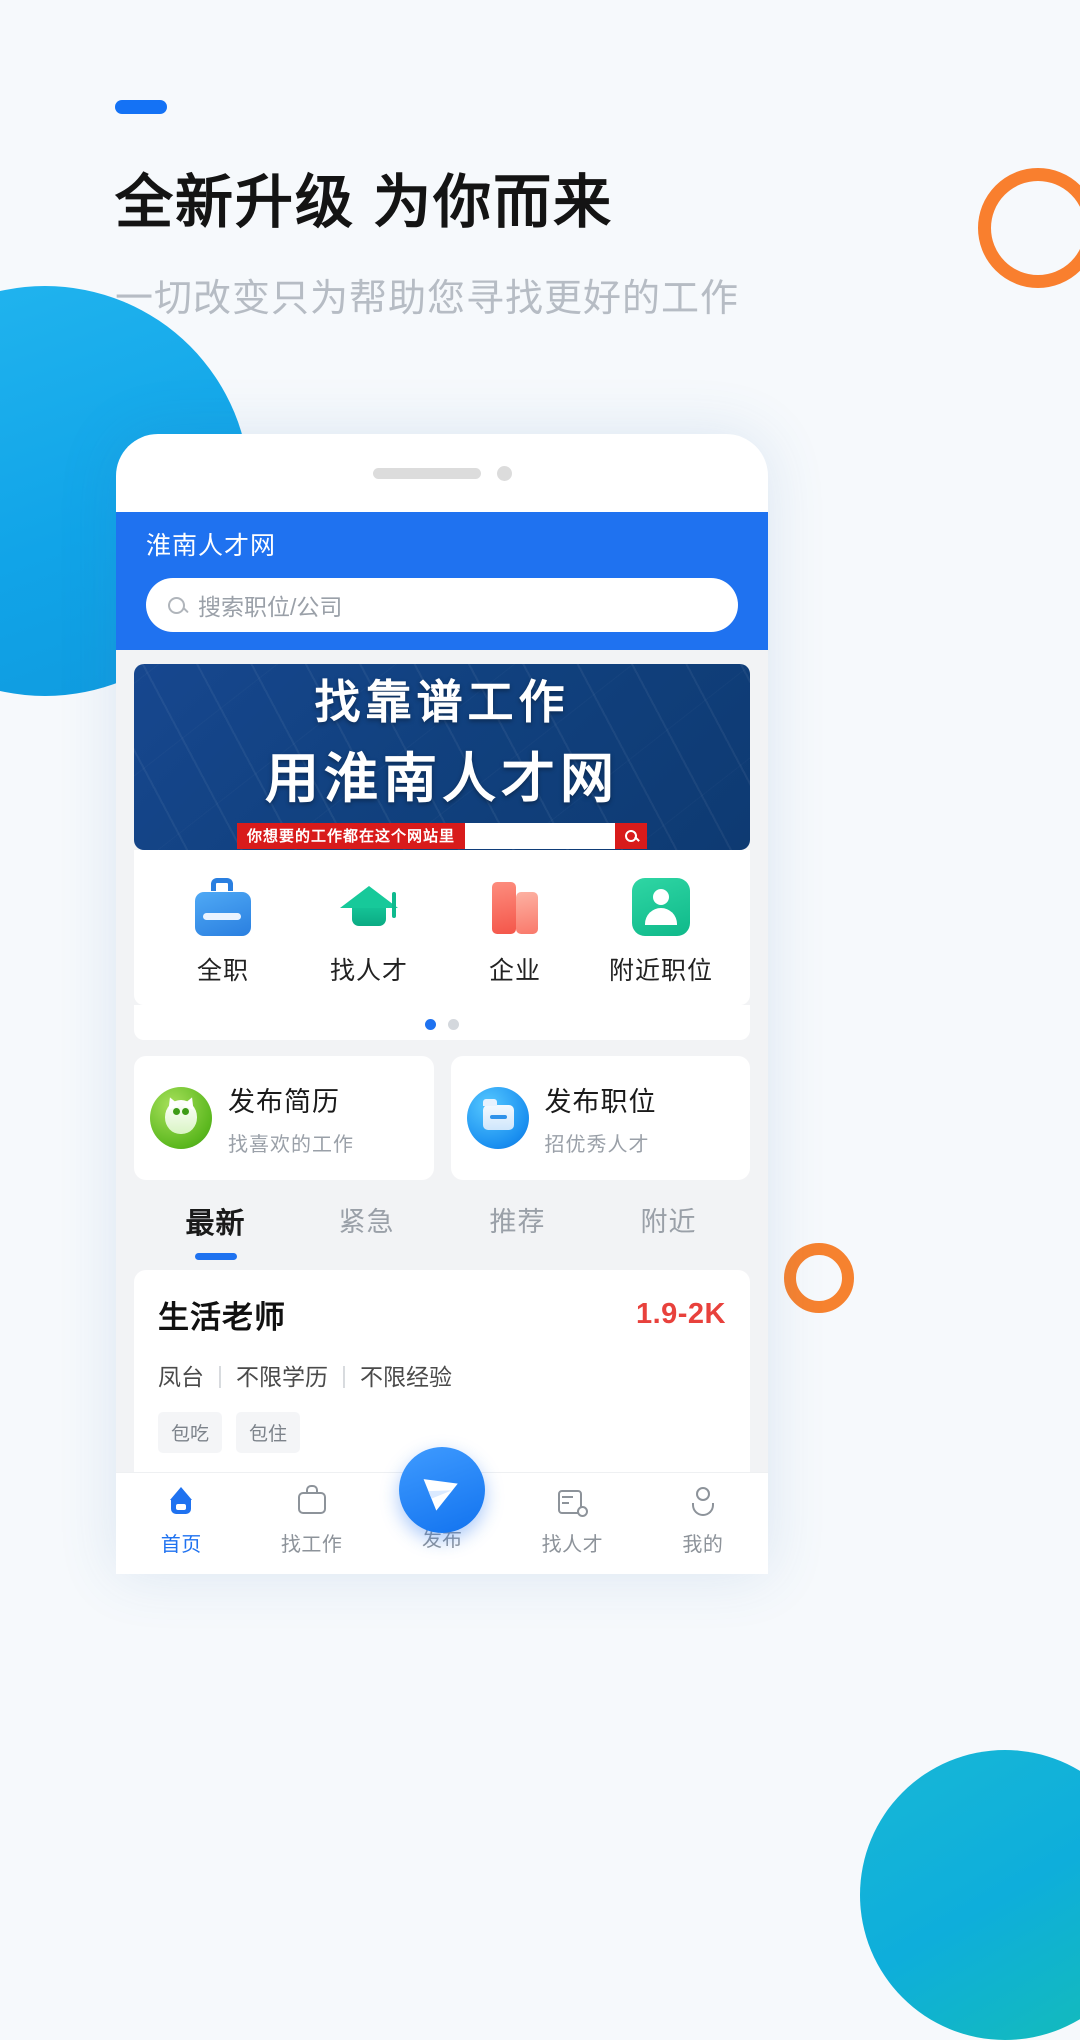  Describe the element at coordinates (368, 971) in the screenshot. I see `quick-action-label: 找人才` at that location.